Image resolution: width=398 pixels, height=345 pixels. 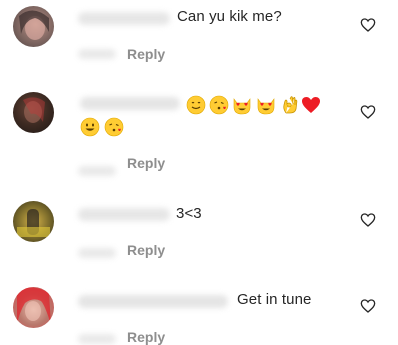 What do you see at coordinates (229, 16) in the screenshot?
I see `comment-text: Can yu kik me?` at bounding box center [229, 16].